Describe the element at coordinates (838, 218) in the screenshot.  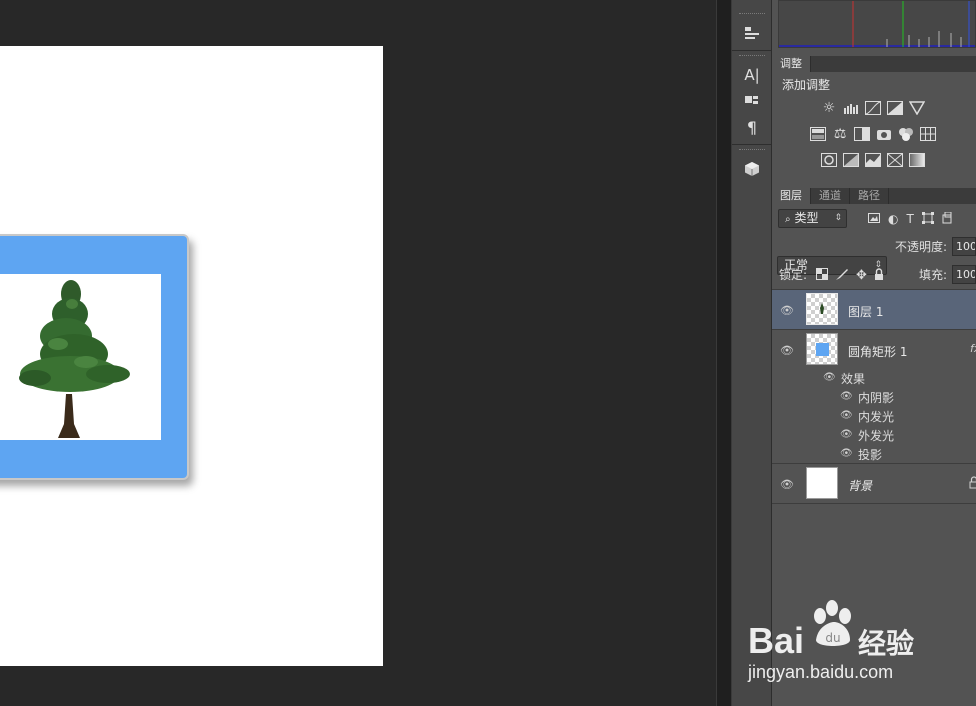
I see `updown-arrow-icon: ⇕` at that location.